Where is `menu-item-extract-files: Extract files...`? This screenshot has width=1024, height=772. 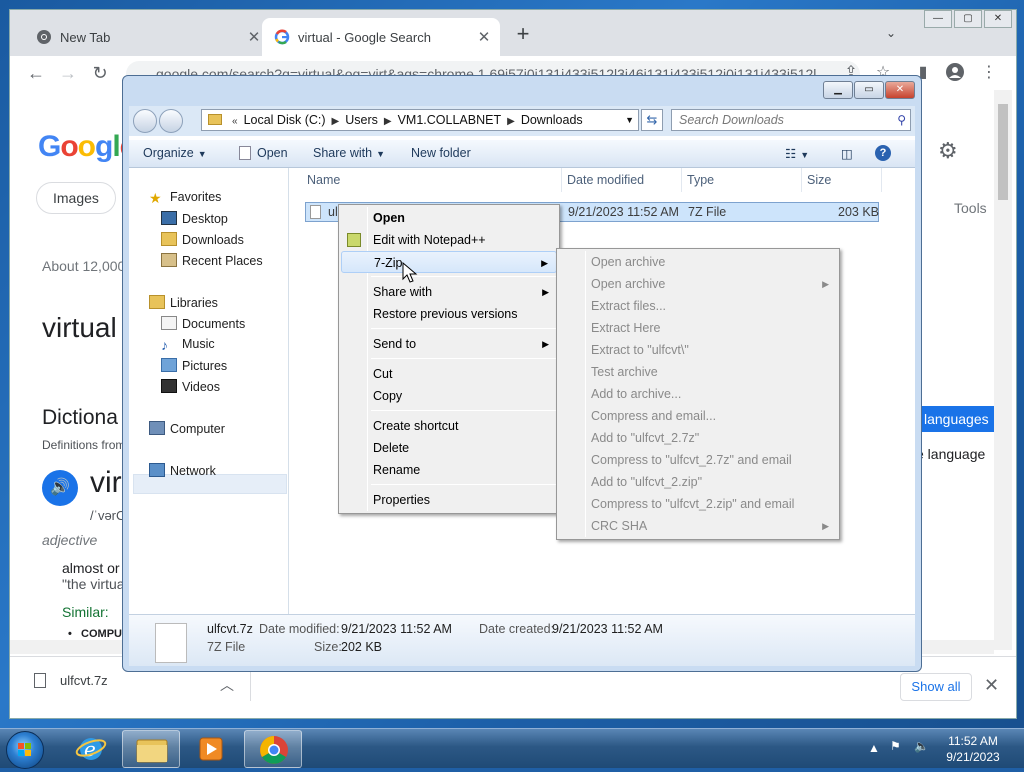 menu-item-extract-files: Extract files... is located at coordinates (698, 306).